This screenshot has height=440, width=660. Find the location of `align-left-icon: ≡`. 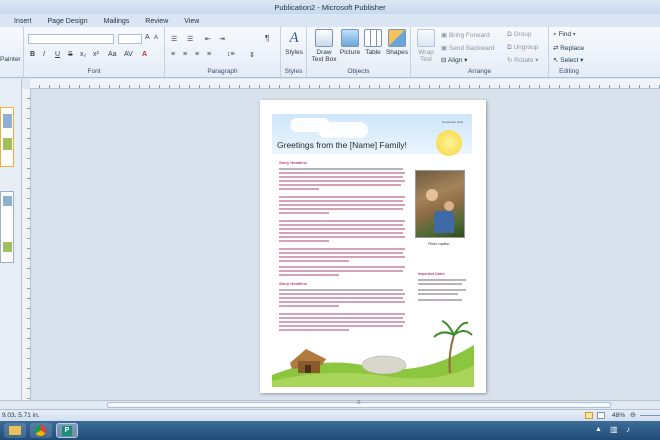

align-left-icon: ≡ is located at coordinates (173, 54).